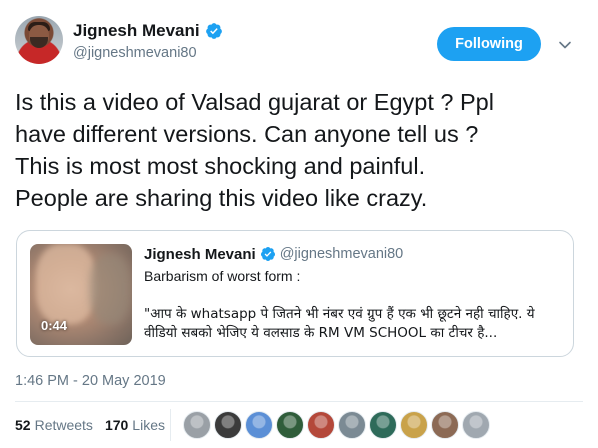 The image size is (598, 448). I want to click on divider, so click(299, 401).